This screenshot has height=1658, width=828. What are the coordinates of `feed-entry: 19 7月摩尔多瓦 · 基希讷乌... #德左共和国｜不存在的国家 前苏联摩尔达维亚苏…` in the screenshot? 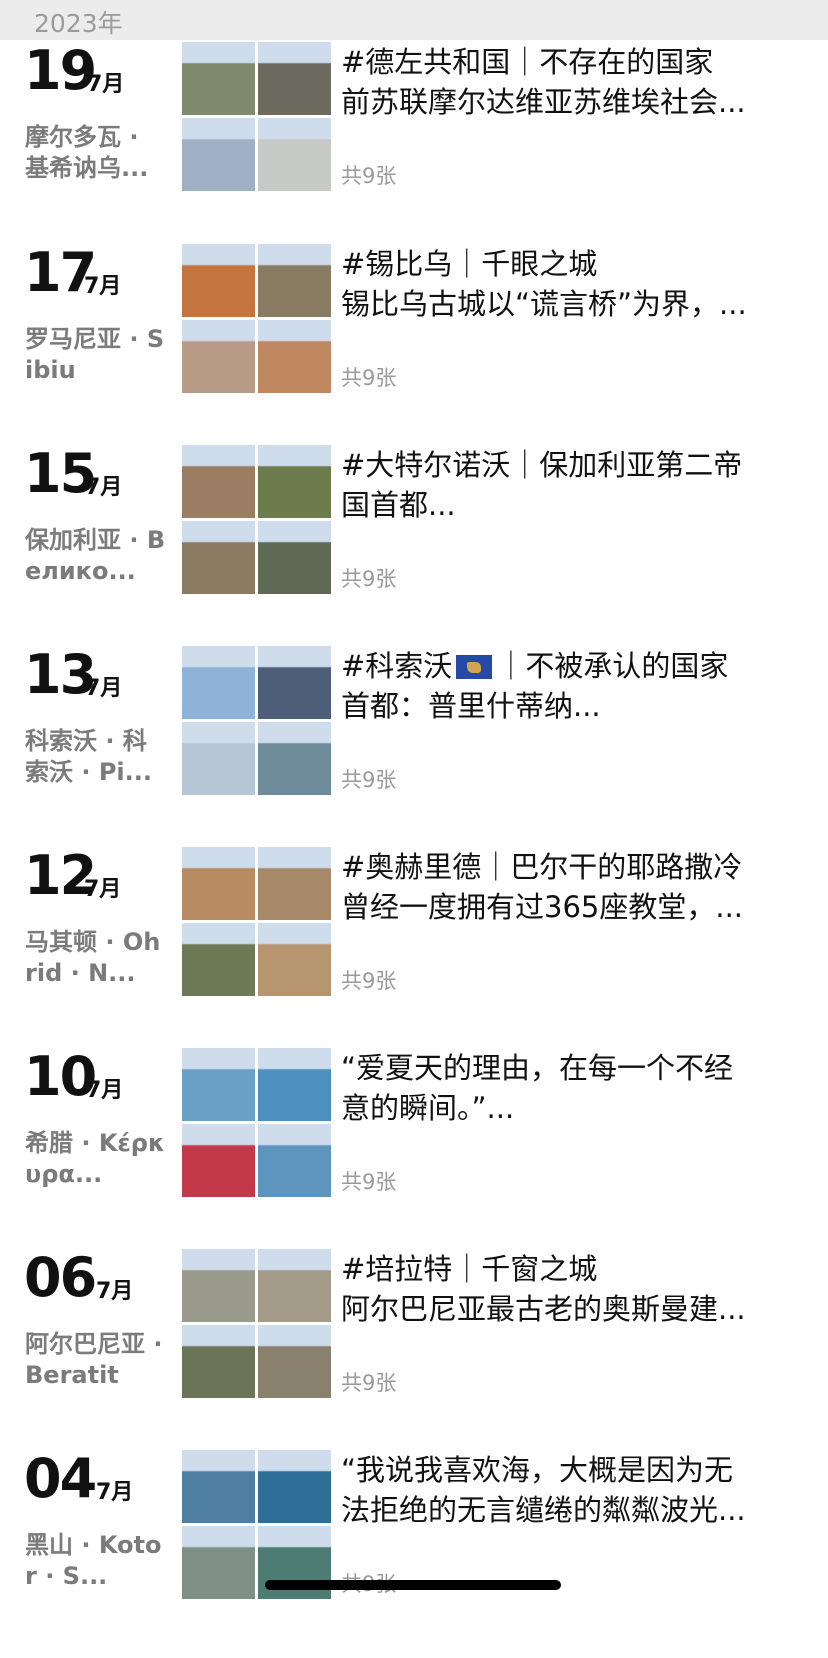 It's located at (414, 144).